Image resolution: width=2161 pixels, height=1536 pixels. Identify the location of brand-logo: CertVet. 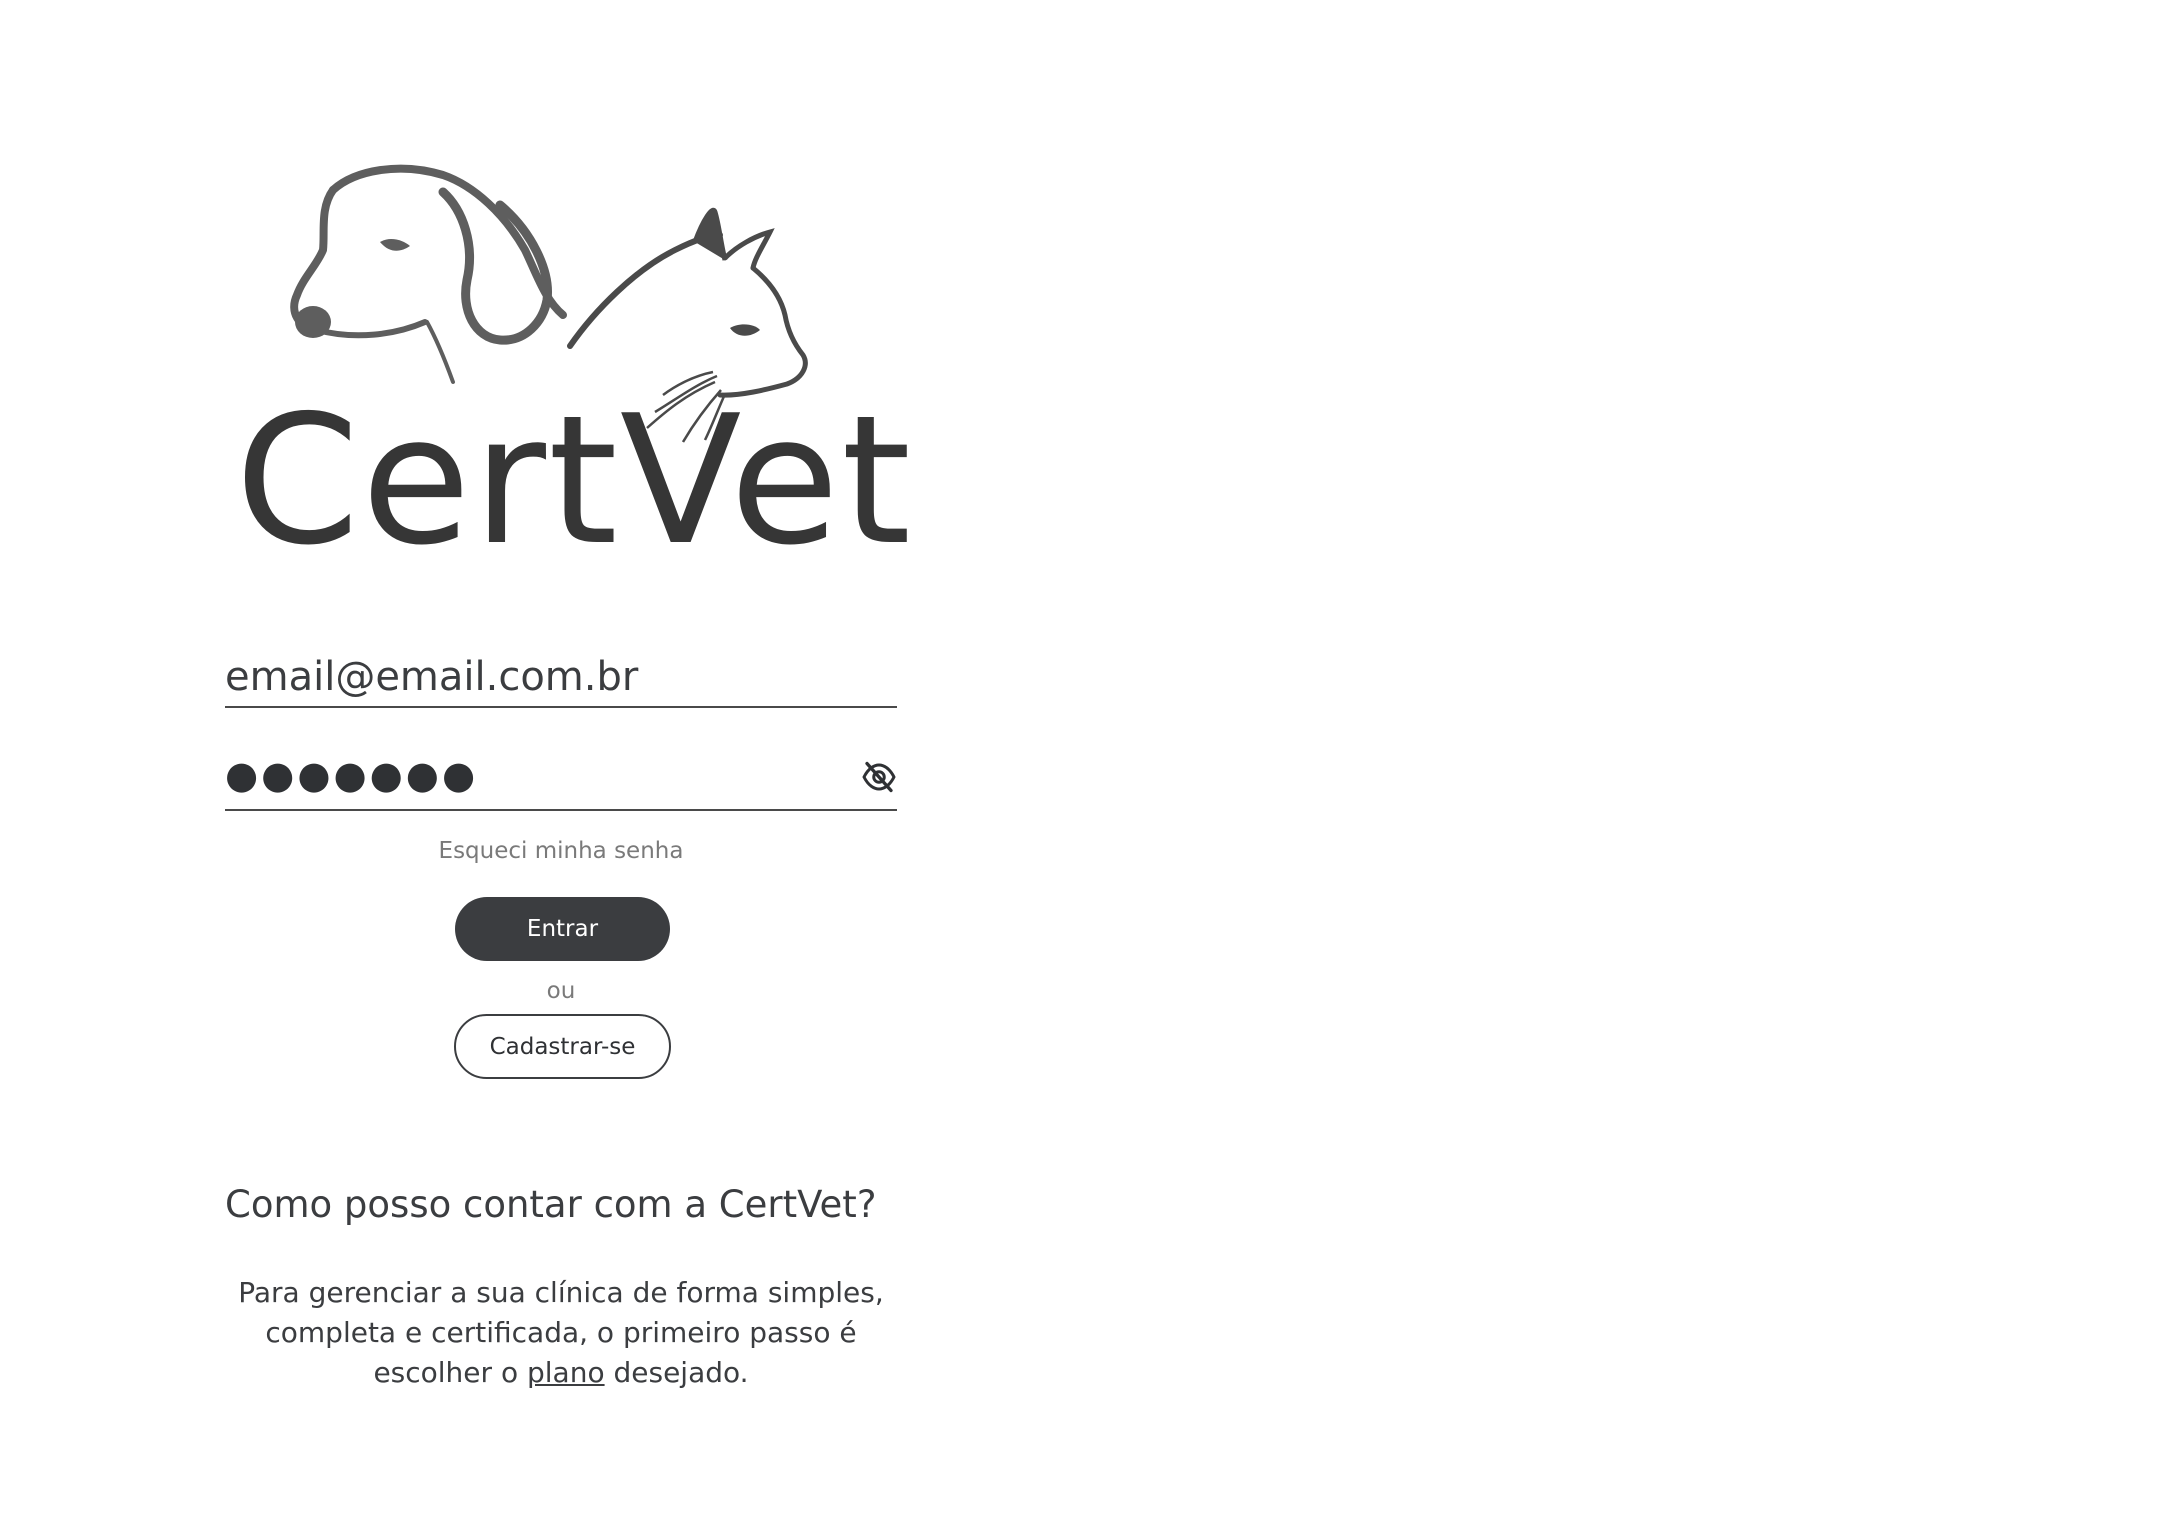
(569, 367).